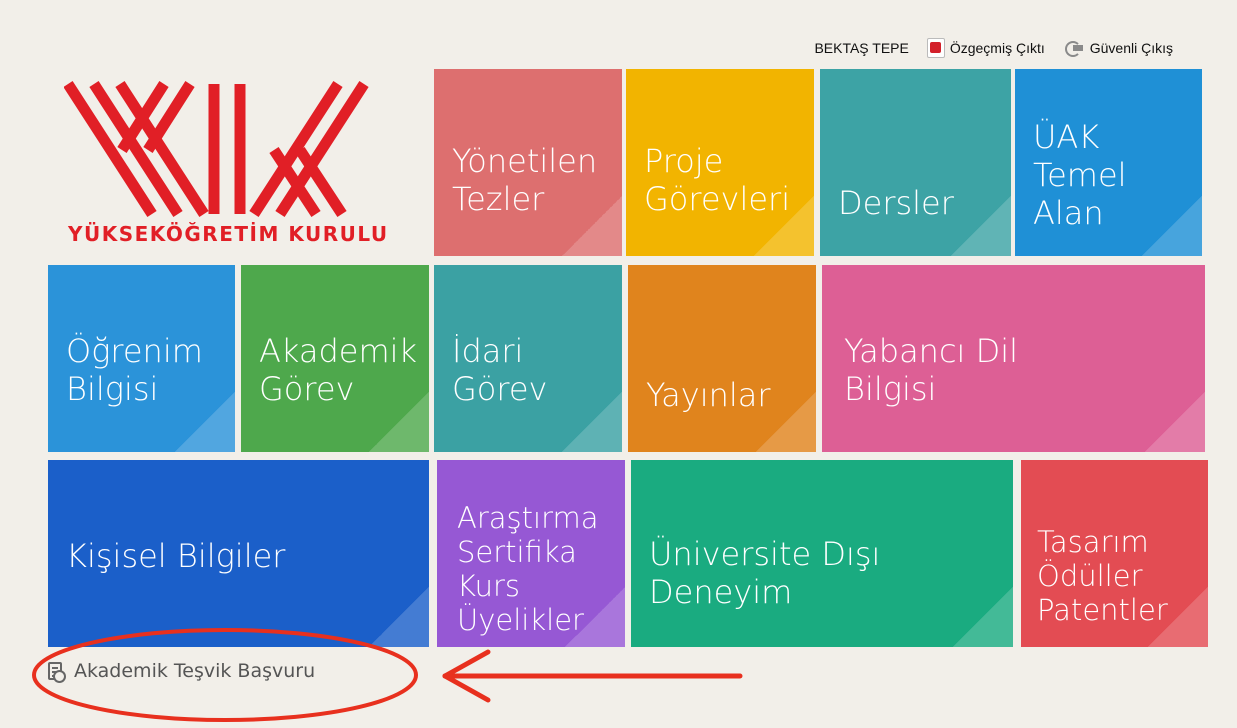 The image size is (1237, 728). I want to click on tile-research-certificates-line4: Üyelikler, so click(520, 620).